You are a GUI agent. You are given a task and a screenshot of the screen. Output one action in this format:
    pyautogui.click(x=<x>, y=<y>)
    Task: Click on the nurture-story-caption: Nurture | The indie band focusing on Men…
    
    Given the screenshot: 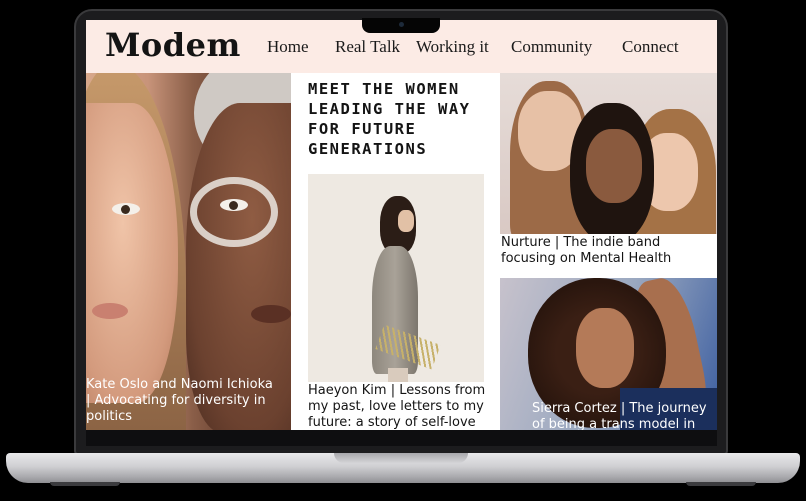 What is the action you would take?
    pyautogui.click(x=609, y=251)
    